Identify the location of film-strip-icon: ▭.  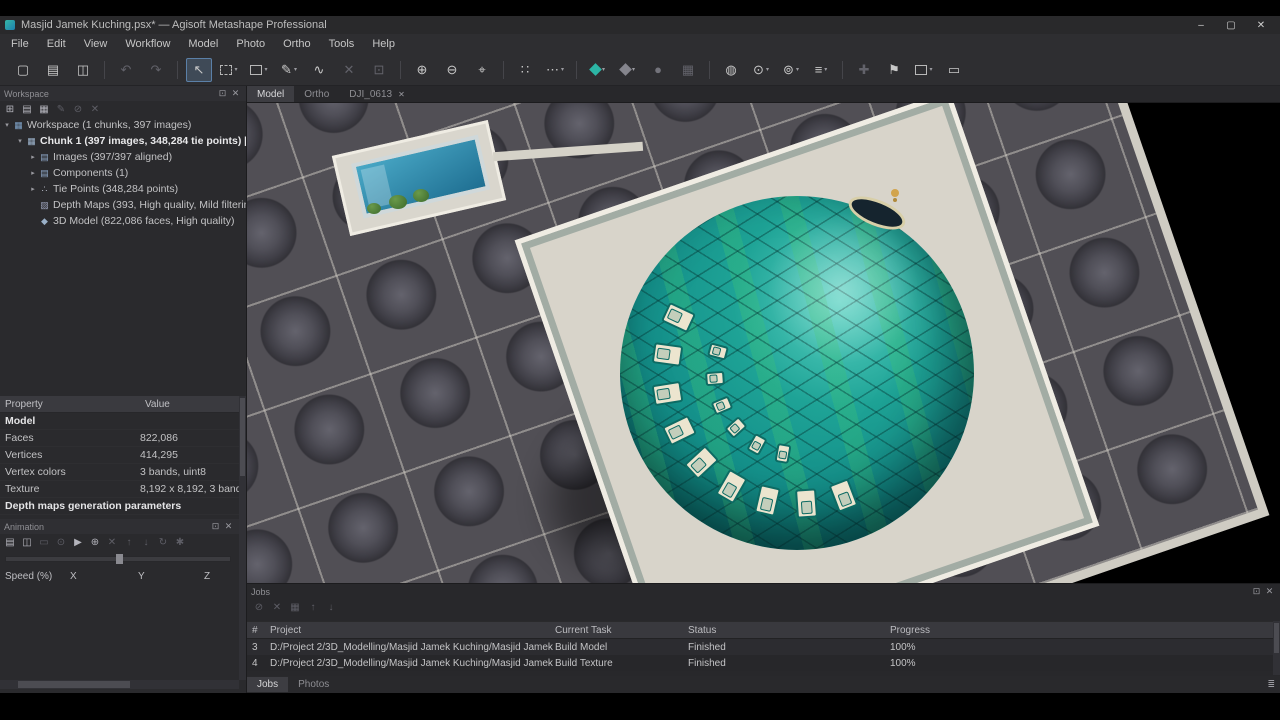
(44, 542).